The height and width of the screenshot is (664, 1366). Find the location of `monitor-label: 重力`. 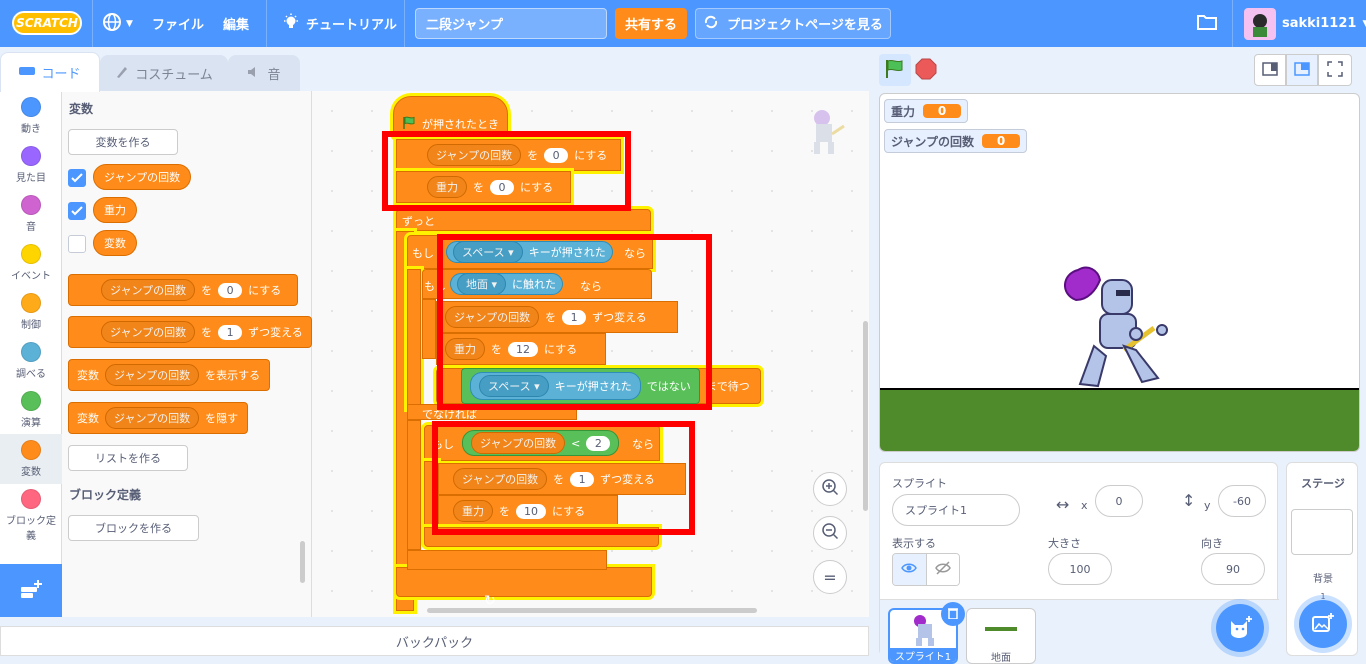

monitor-label: 重力 is located at coordinates (903, 111).